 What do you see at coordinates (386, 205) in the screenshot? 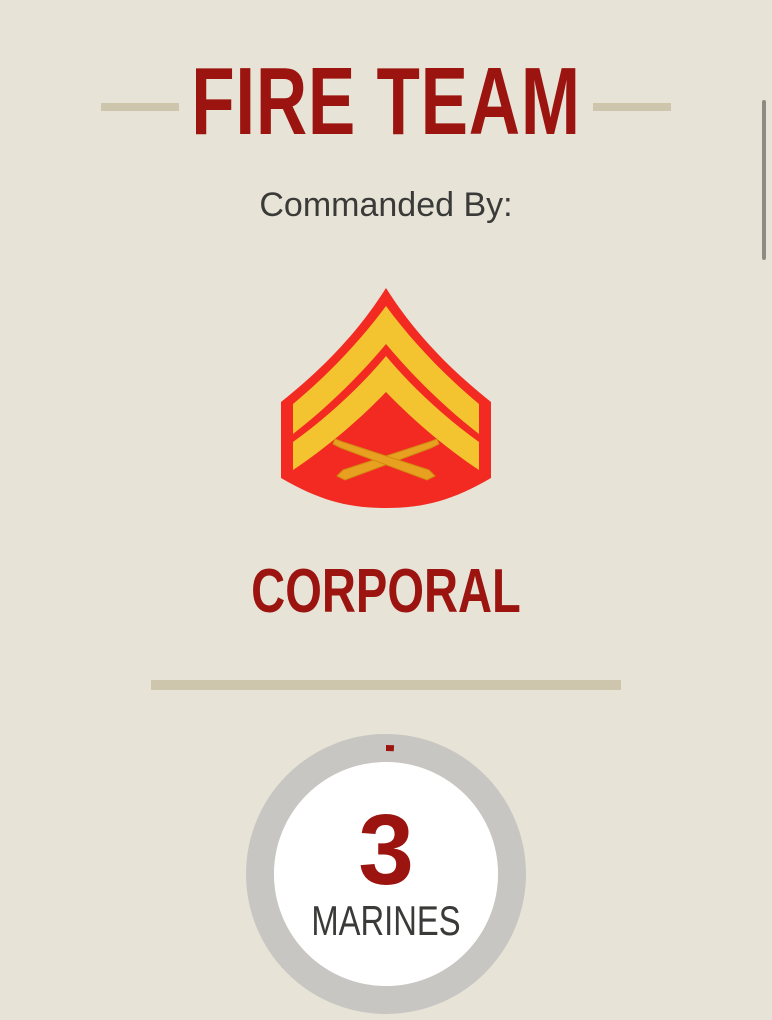
I see `commanded-by-label: Commanded By:` at bounding box center [386, 205].